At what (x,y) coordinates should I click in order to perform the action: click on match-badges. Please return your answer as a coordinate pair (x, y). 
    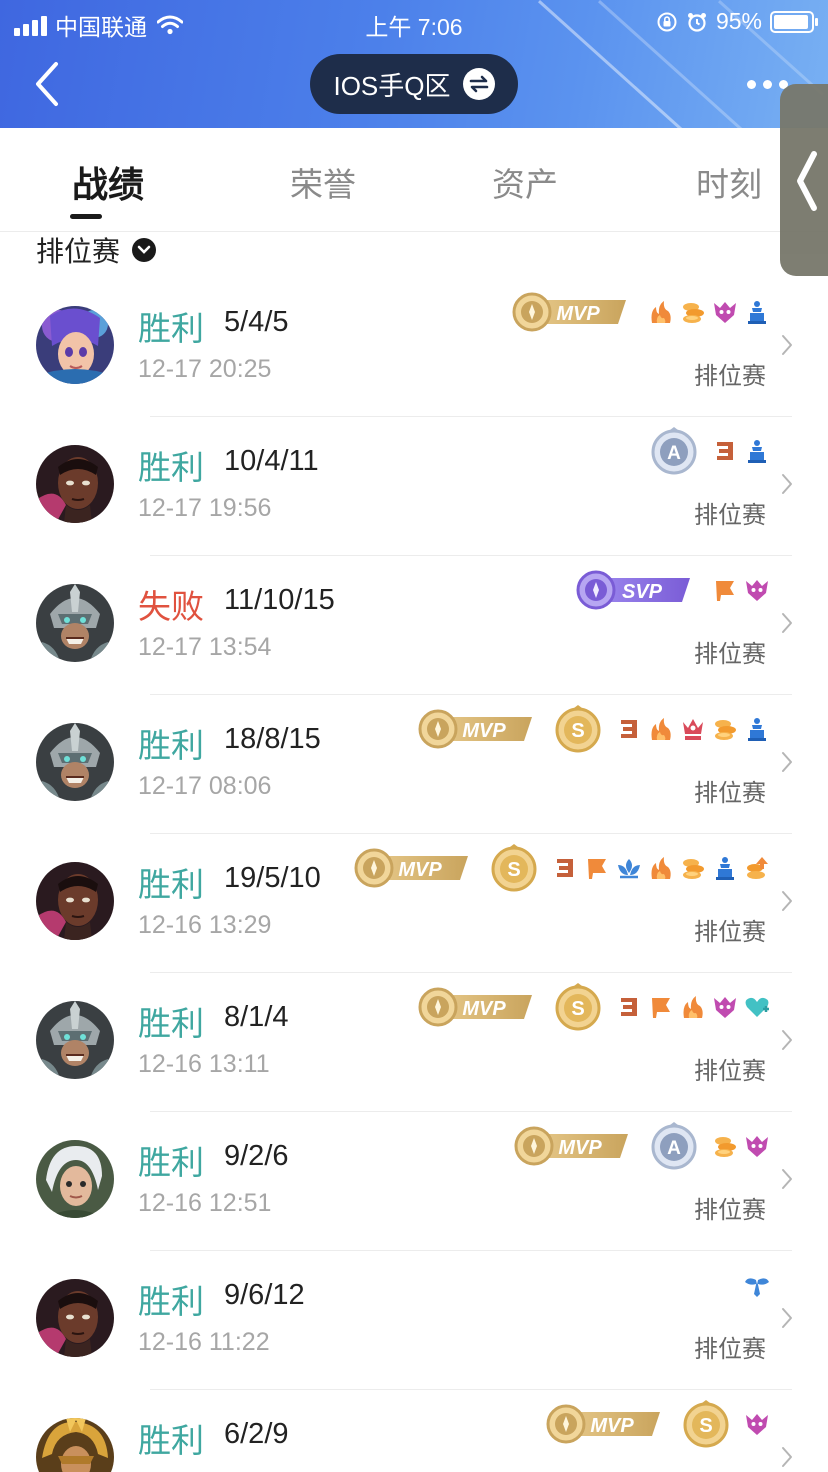
    Looking at the image, I should click on (757, 1287).